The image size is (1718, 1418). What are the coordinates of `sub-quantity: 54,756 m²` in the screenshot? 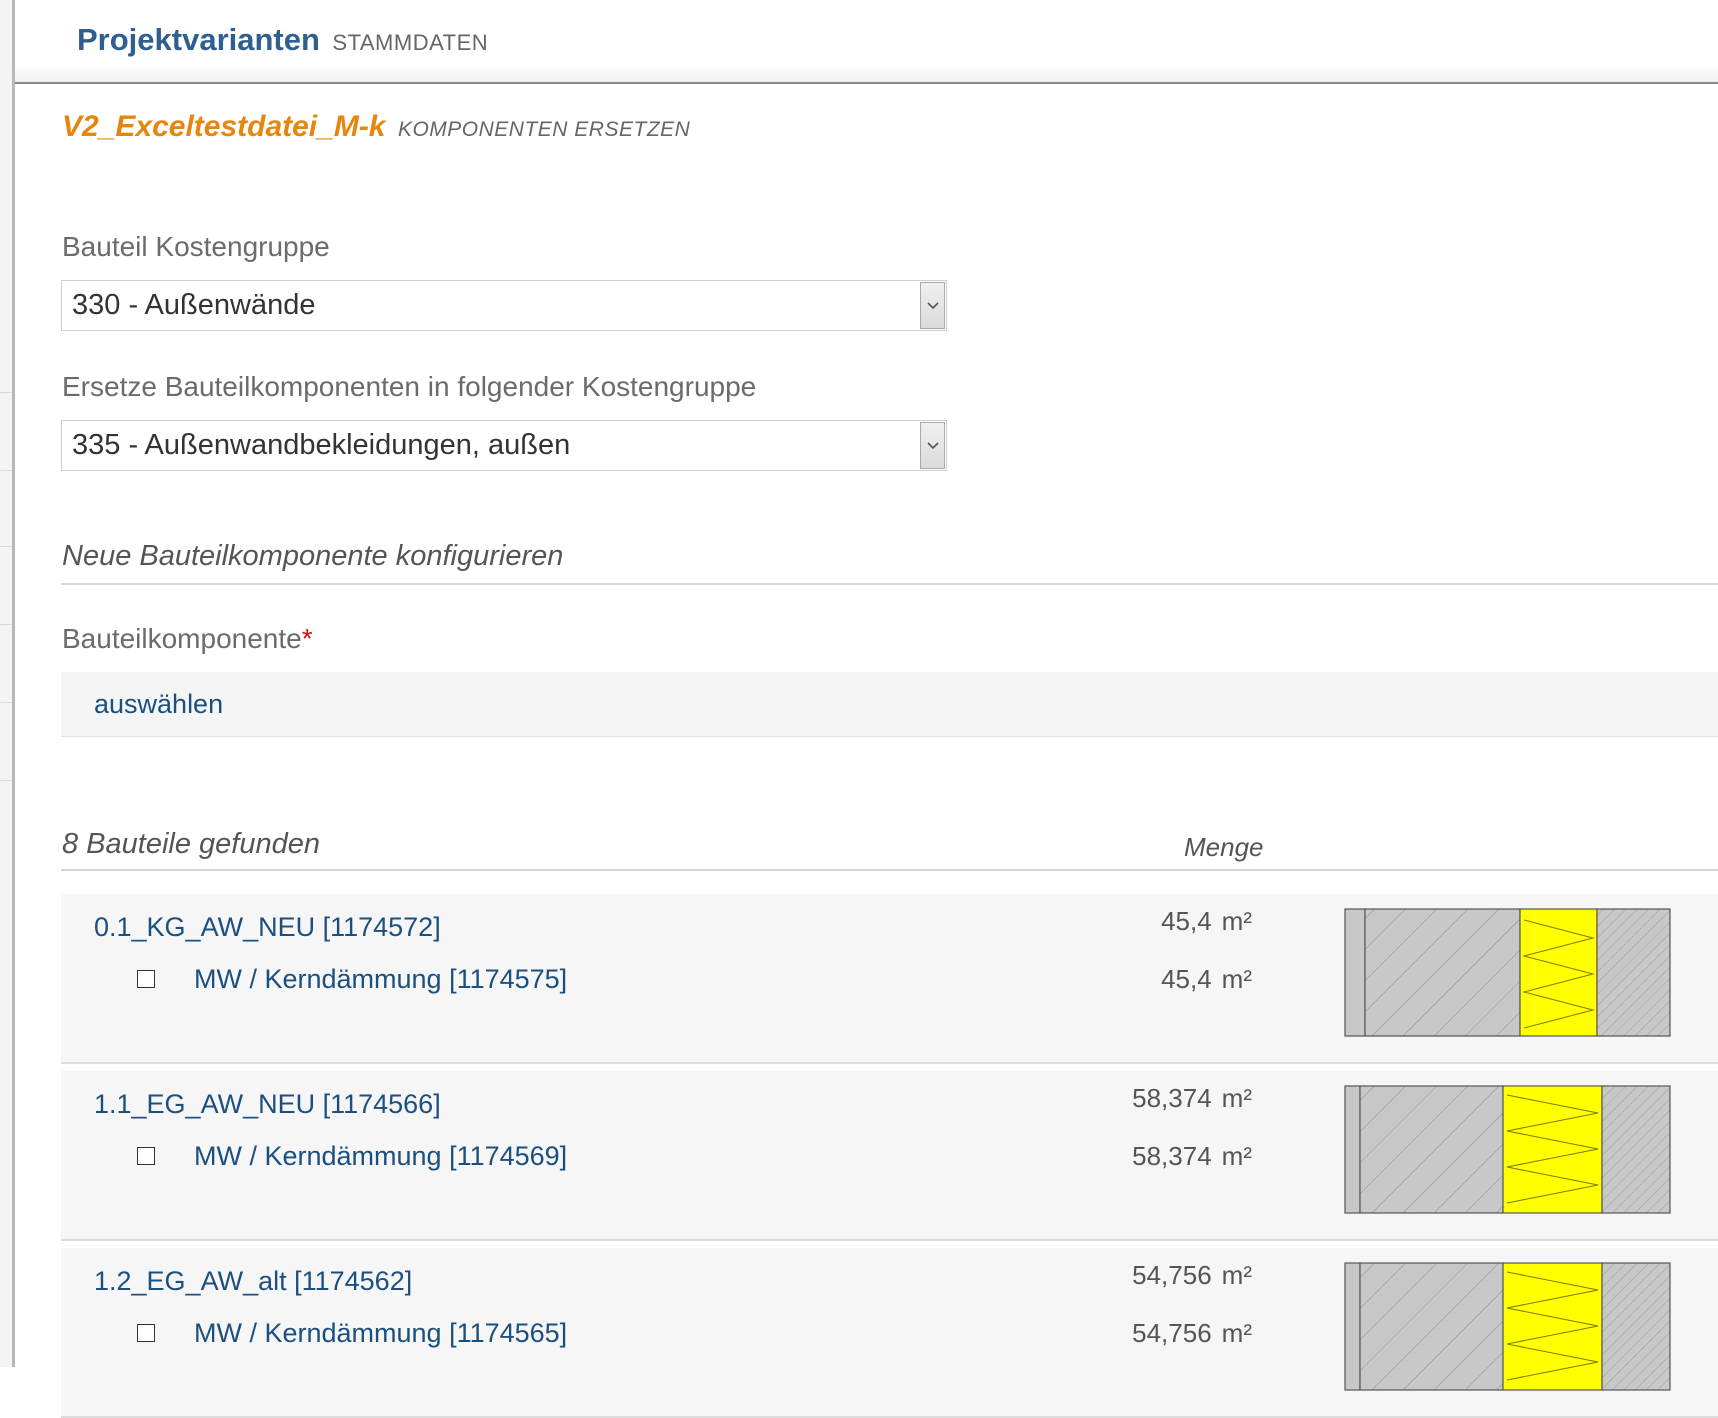 It's located at (1192, 1333).